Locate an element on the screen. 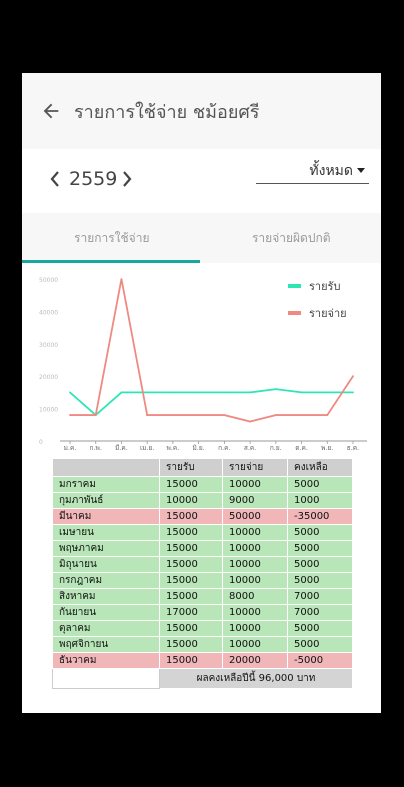  y-tick-label: 10000 is located at coordinates (48, 410).